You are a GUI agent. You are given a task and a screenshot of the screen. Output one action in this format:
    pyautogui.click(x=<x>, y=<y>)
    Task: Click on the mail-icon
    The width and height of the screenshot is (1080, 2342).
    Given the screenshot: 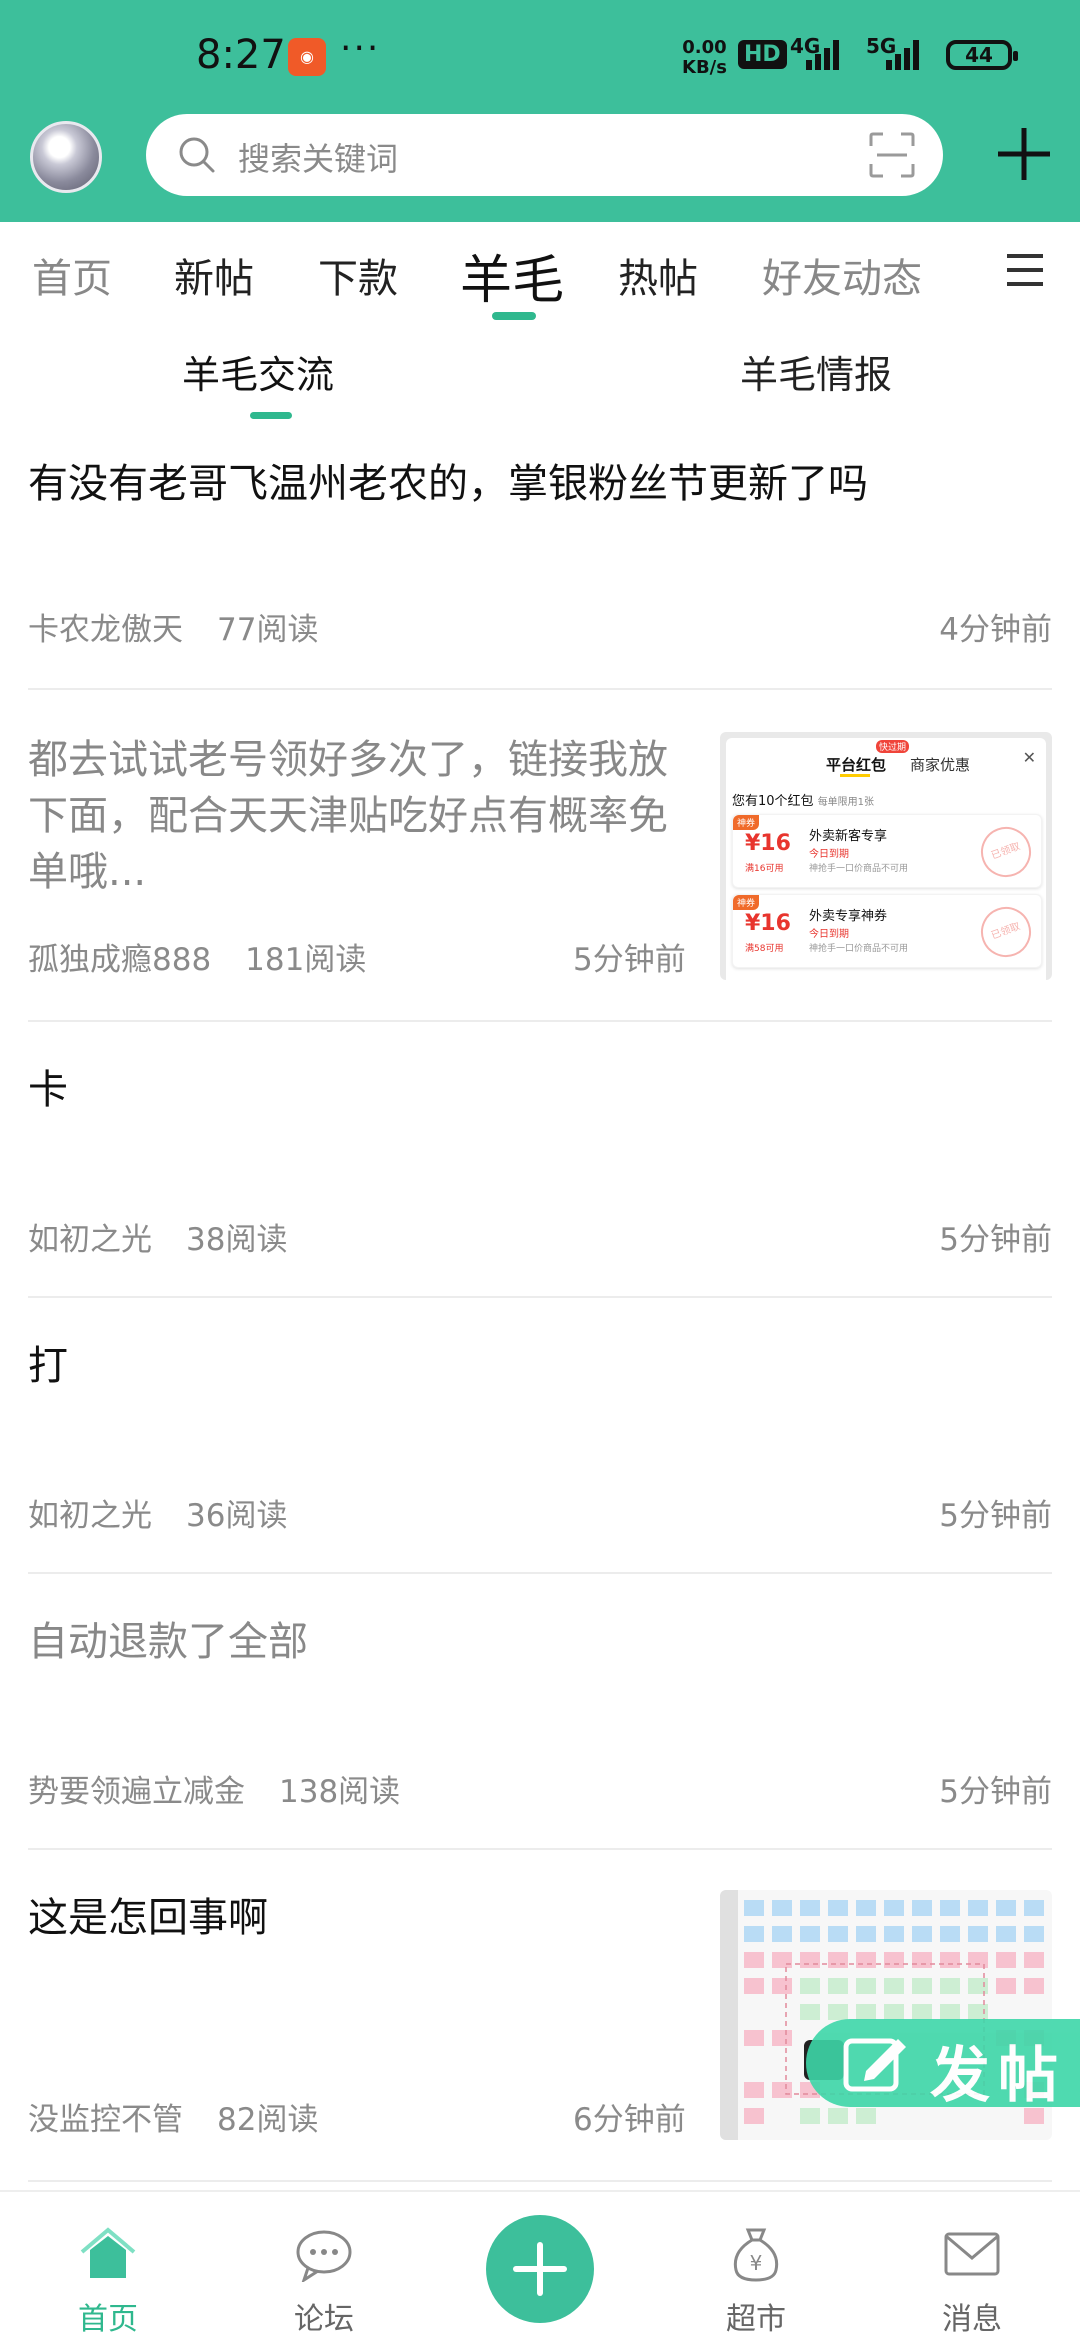 What is the action you would take?
    pyautogui.click(x=972, y=2254)
    